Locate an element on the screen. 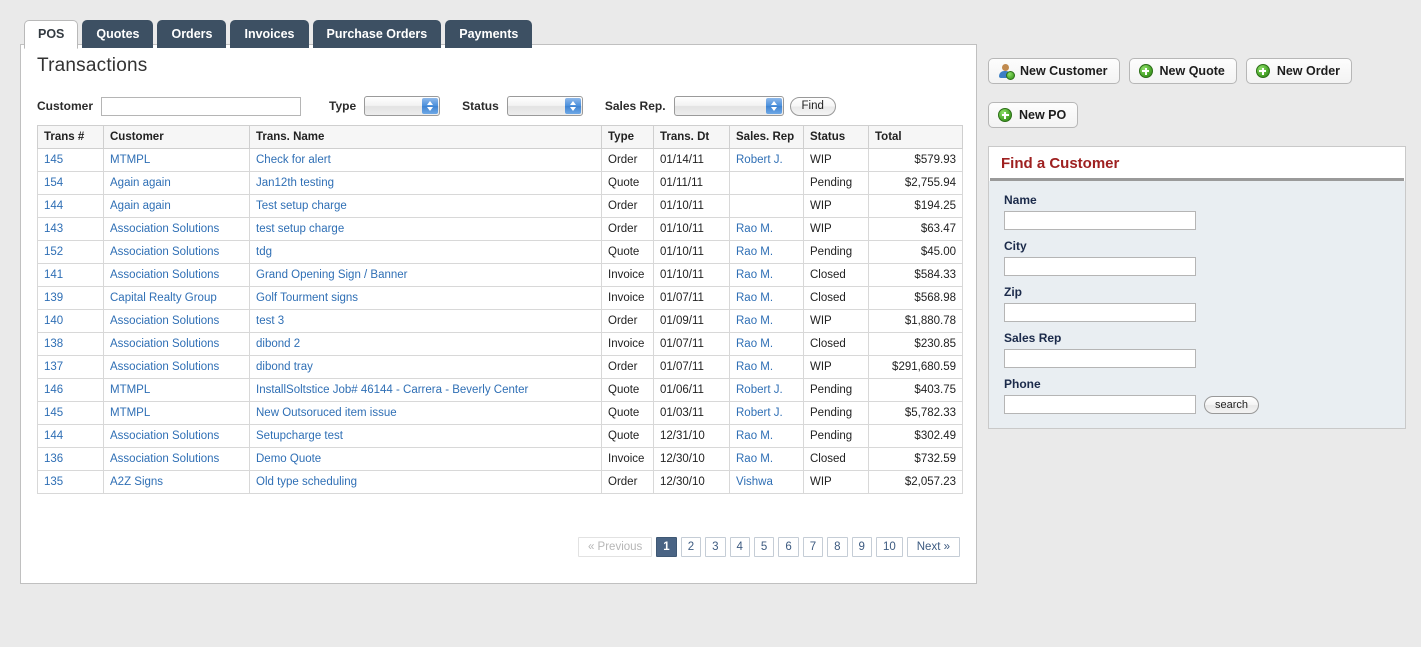 The width and height of the screenshot is (1421, 647). tab-quotes: Quotes is located at coordinates (118, 34).